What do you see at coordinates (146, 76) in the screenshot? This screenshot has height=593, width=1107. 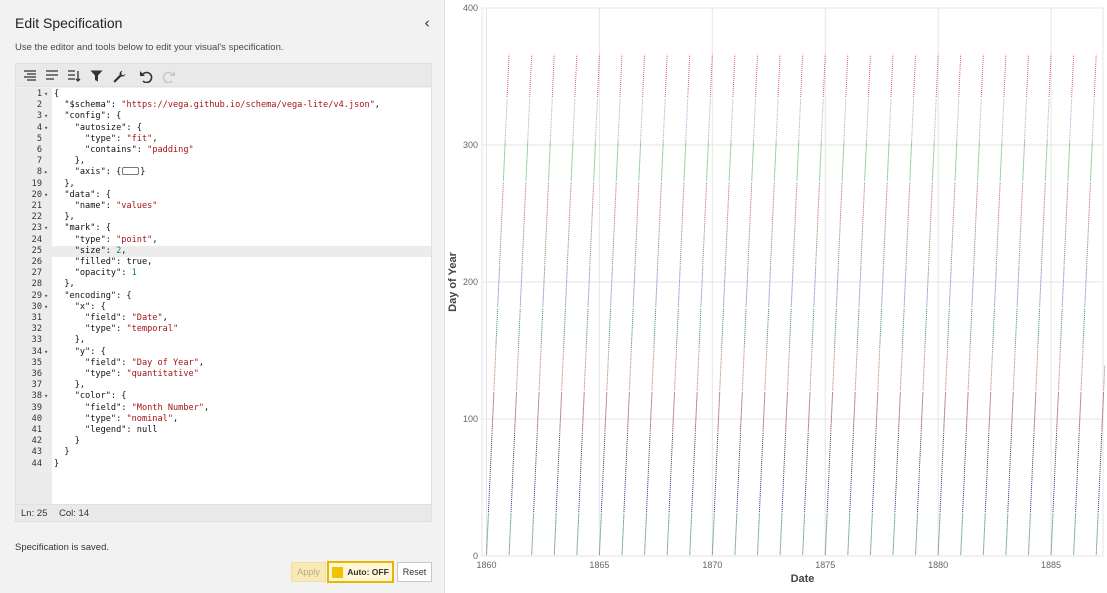 I see `undo-icon` at bounding box center [146, 76].